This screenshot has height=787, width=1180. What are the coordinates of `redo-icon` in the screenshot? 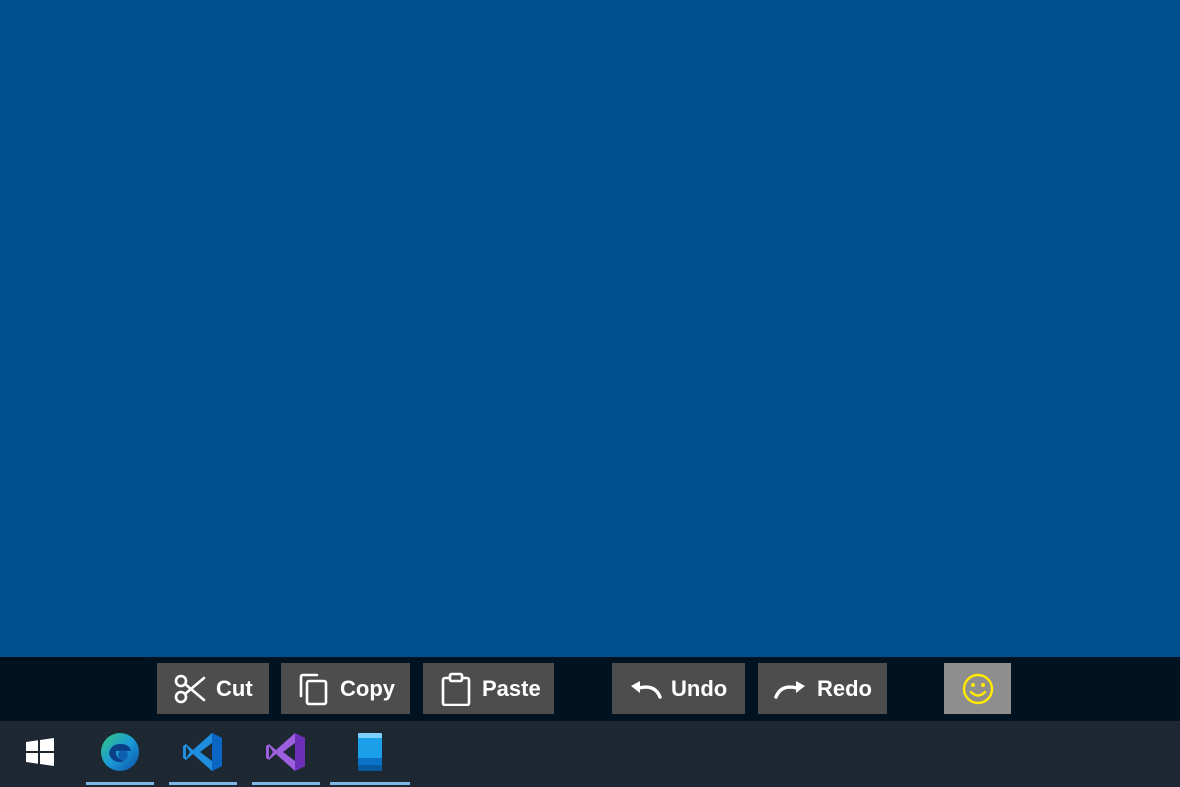 It's located at (791, 689).